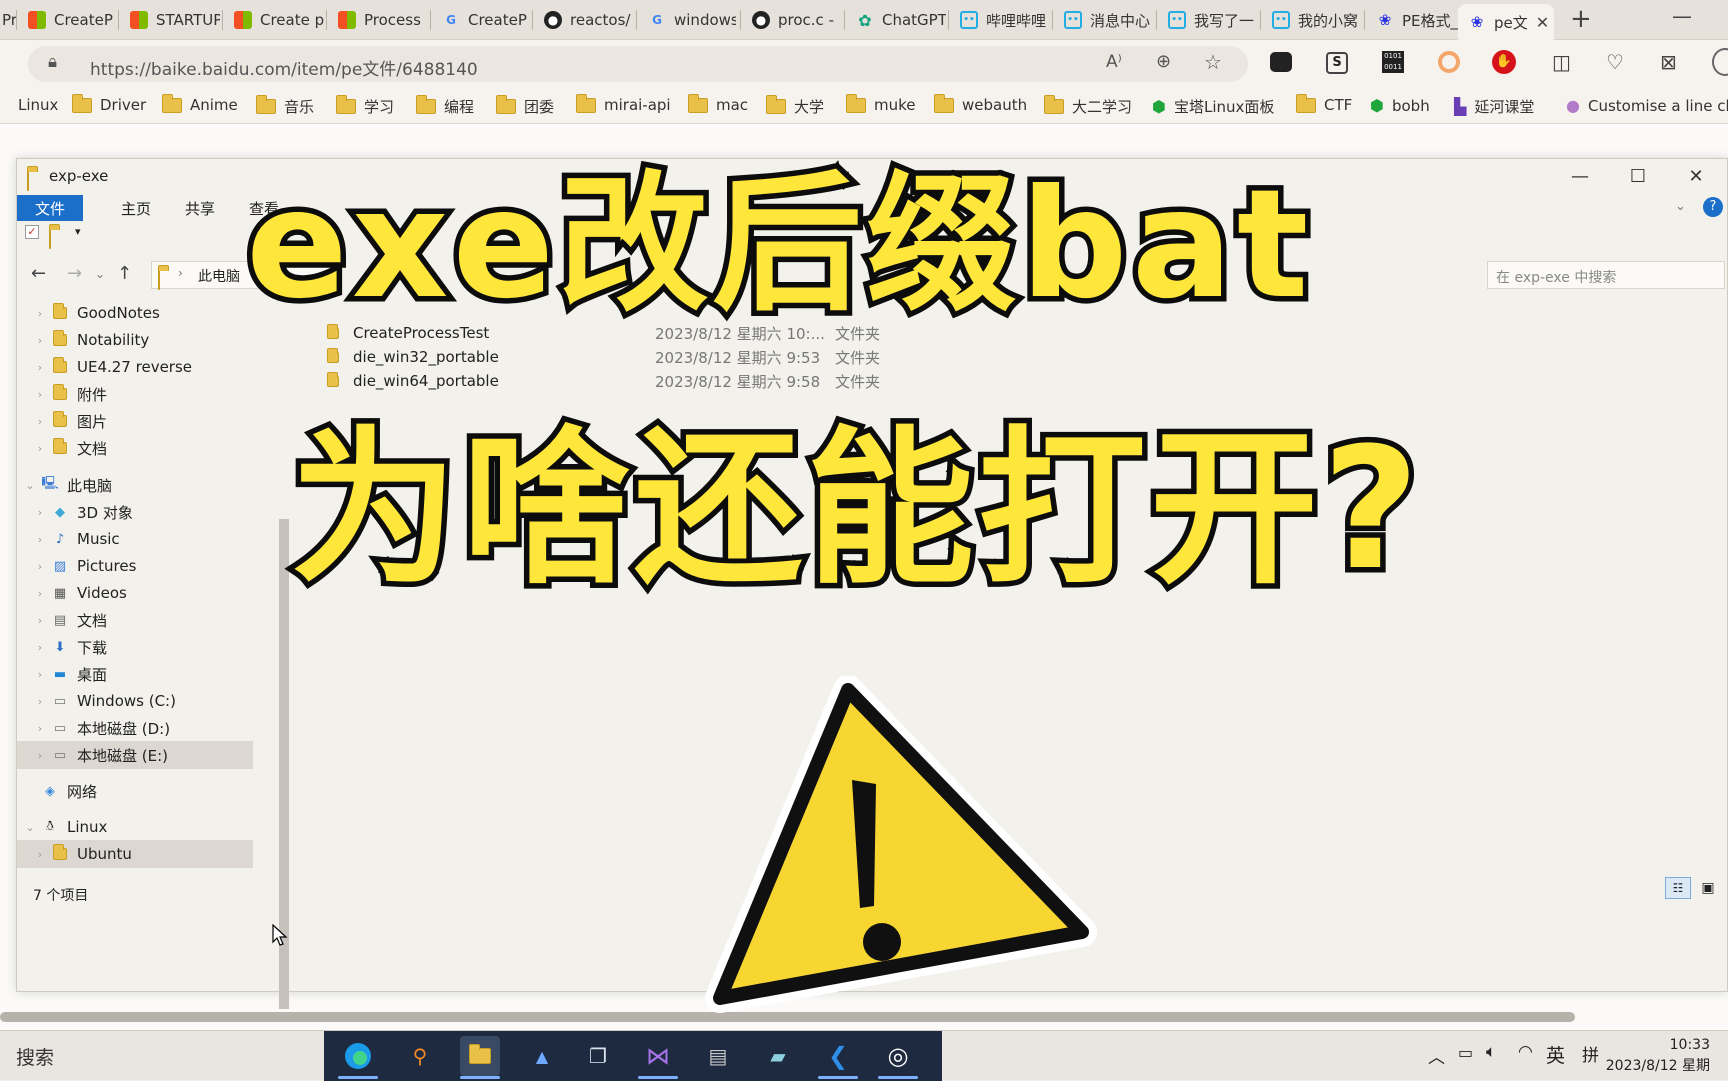 This screenshot has height=1081, width=1728. I want to click on obs-icon: ◎, so click(898, 1056).